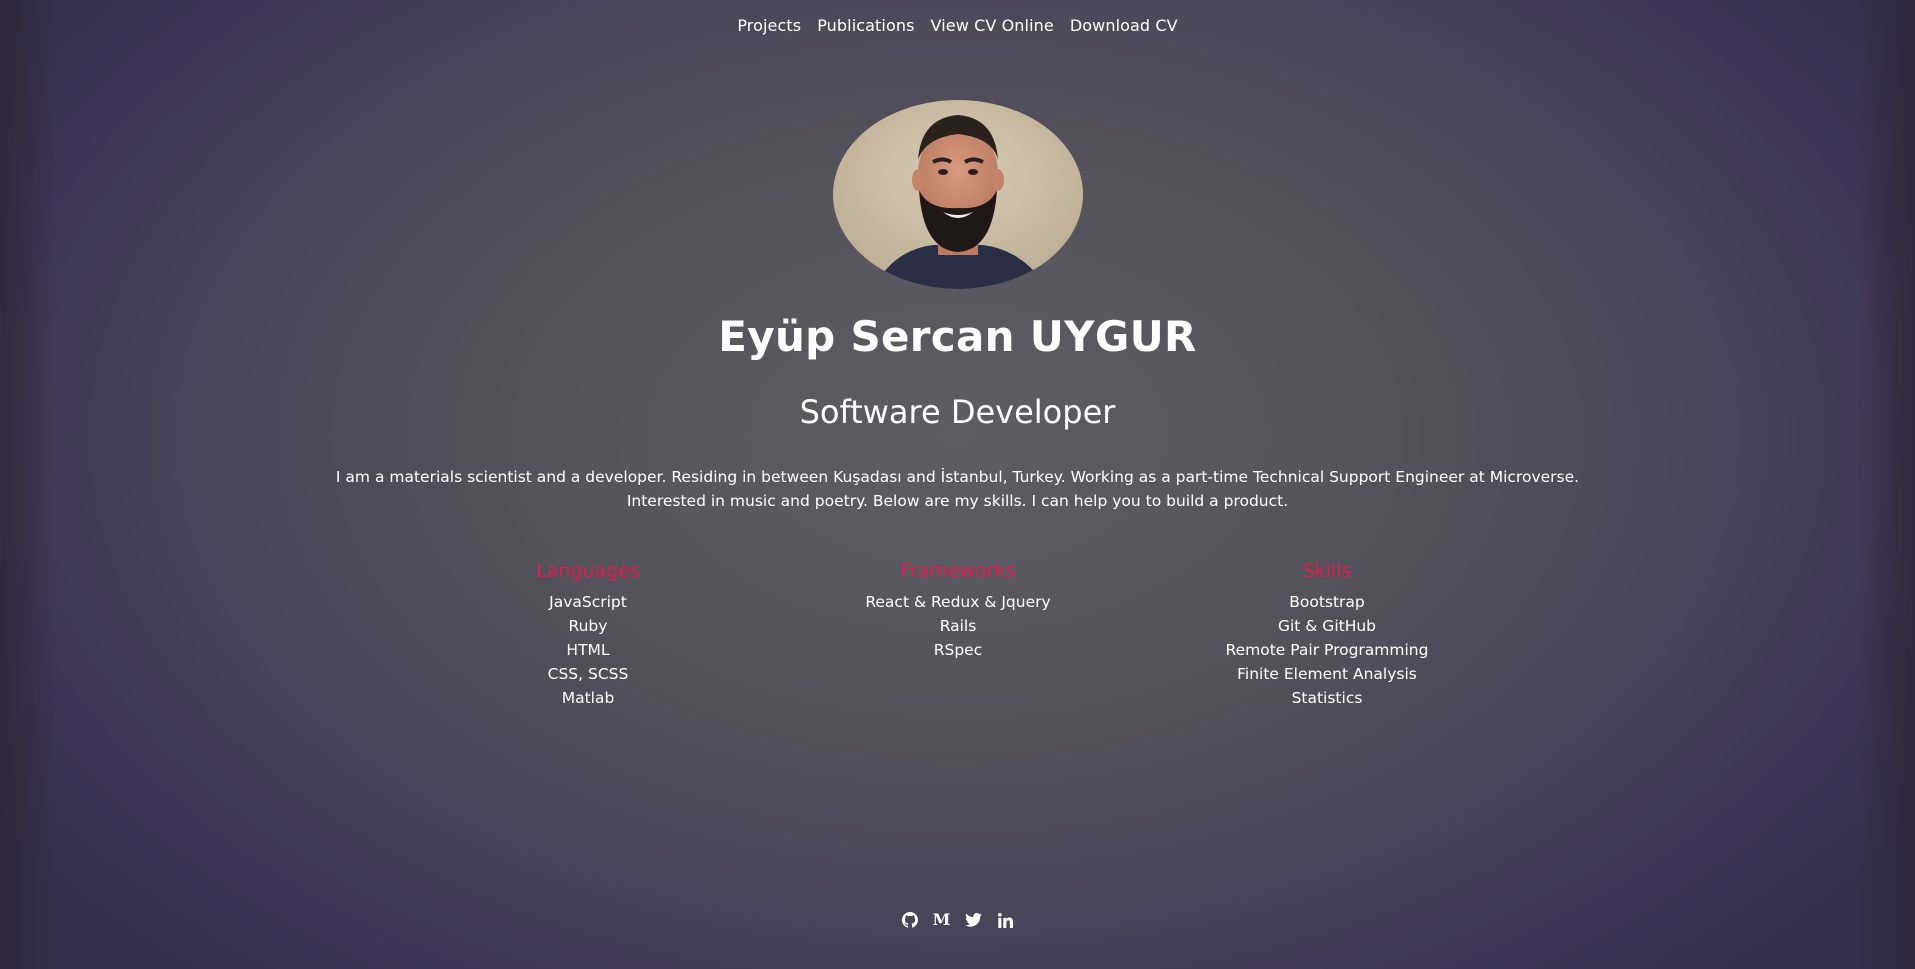  What do you see at coordinates (958, 650) in the screenshot?
I see `list-item: RSpec` at bounding box center [958, 650].